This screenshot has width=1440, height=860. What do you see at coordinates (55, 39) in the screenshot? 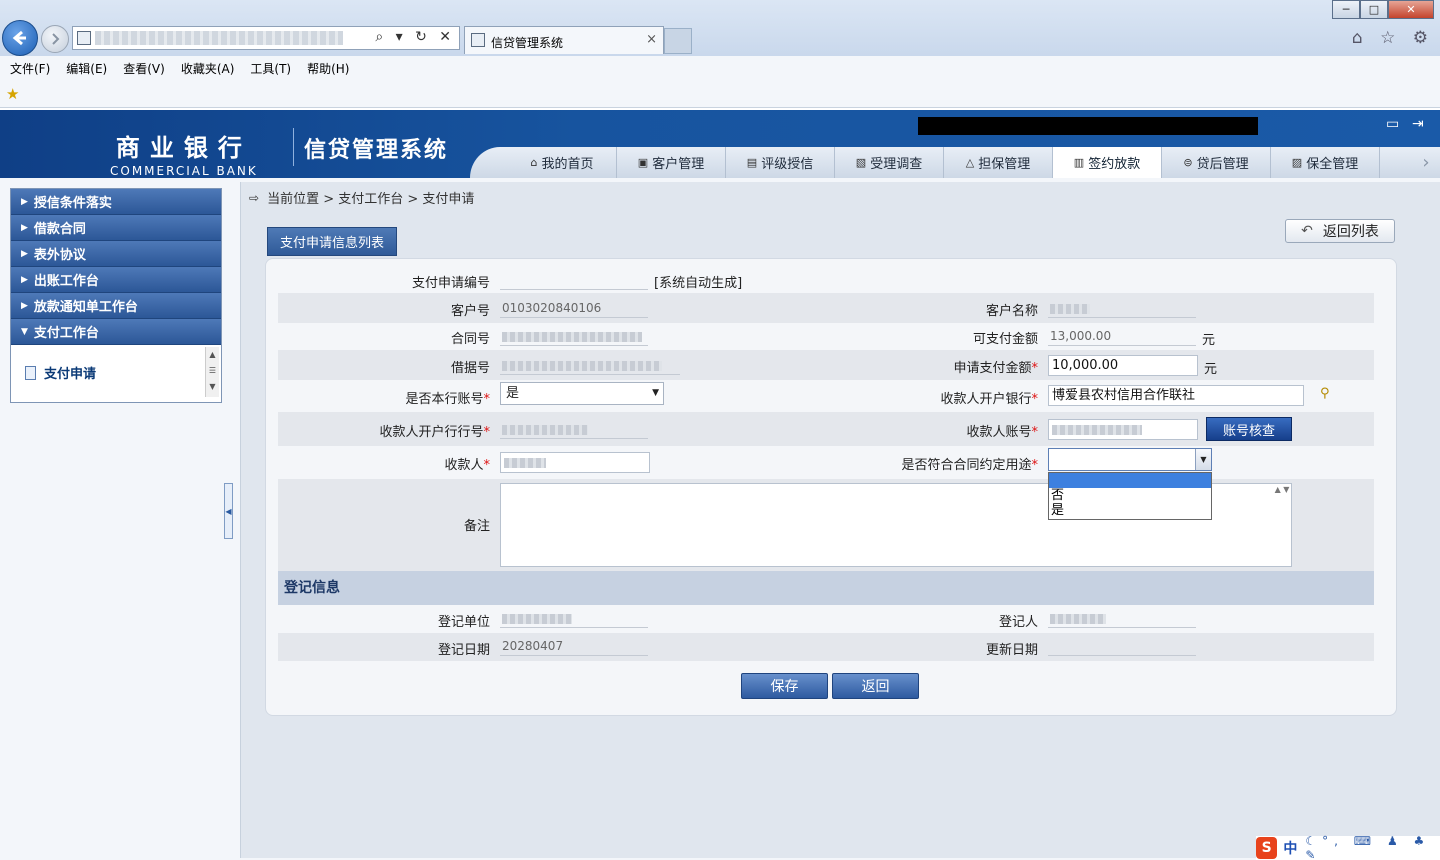
I see `forward-button` at bounding box center [55, 39].